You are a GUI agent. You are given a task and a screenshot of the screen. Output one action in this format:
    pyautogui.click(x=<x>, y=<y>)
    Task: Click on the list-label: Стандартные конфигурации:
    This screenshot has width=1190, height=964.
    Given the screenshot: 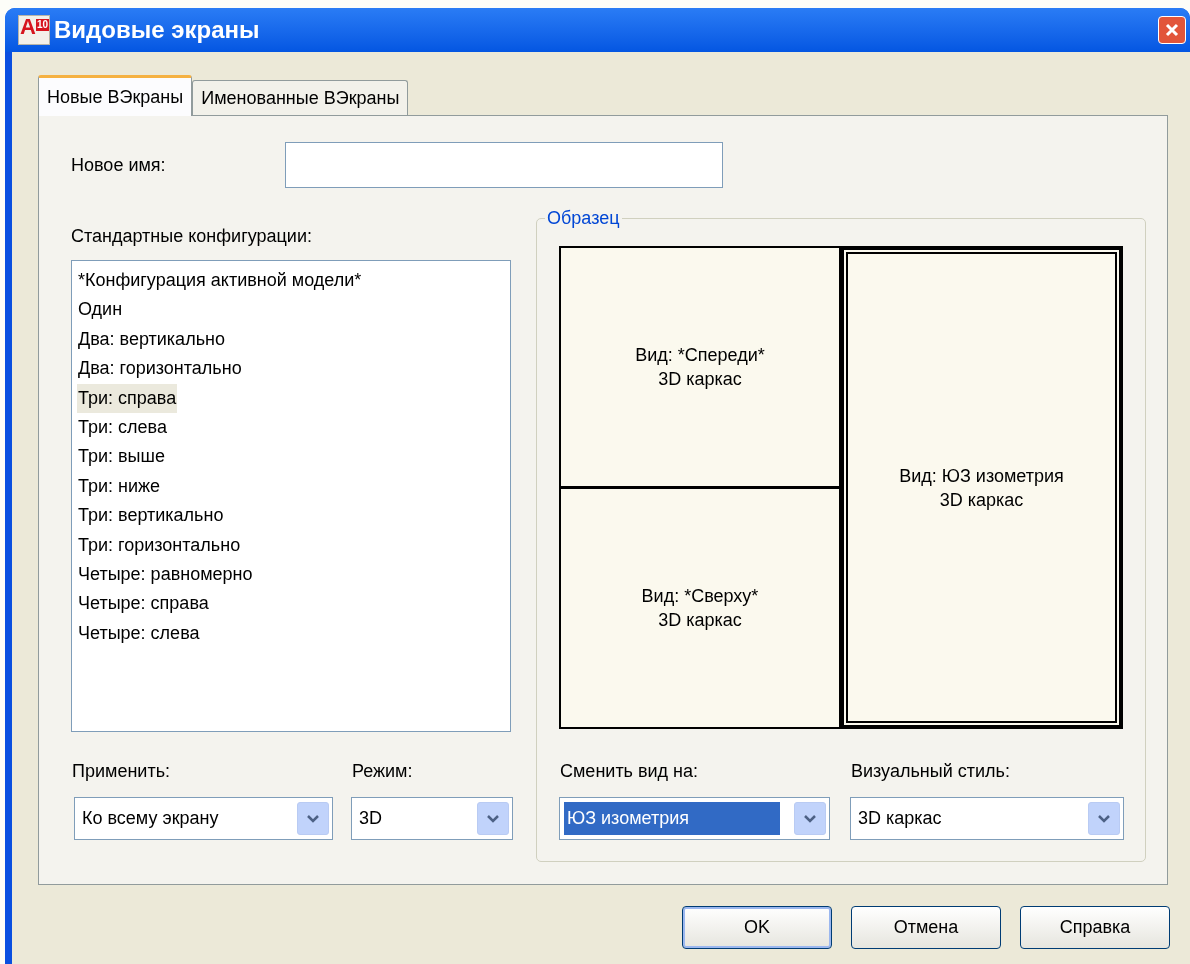 What is the action you would take?
    pyautogui.click(x=192, y=236)
    